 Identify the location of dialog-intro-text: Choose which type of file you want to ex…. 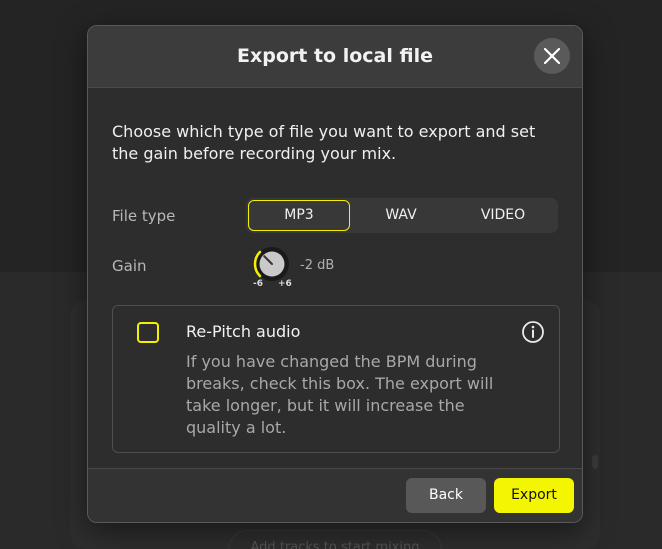
(324, 142).